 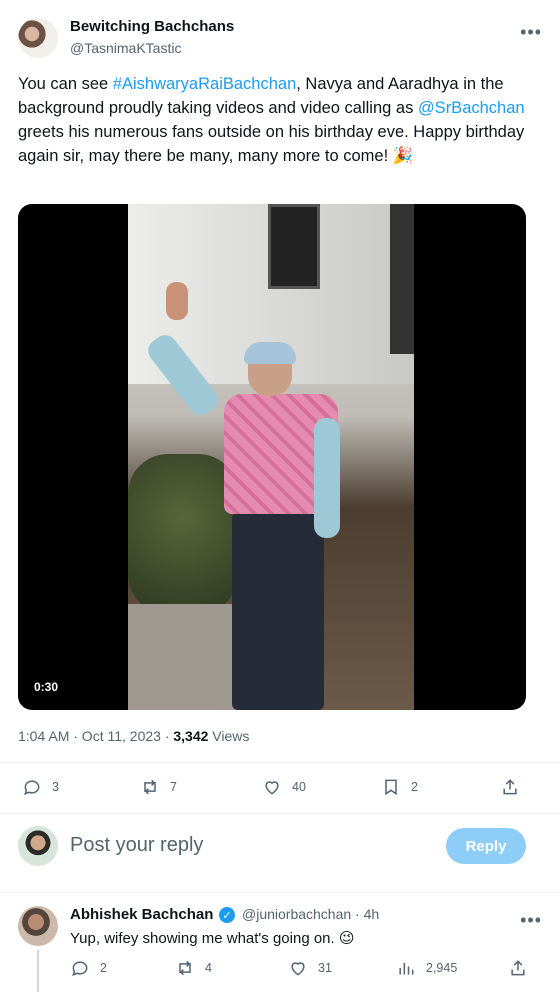 I want to click on views-icon, so click(x=406, y=968).